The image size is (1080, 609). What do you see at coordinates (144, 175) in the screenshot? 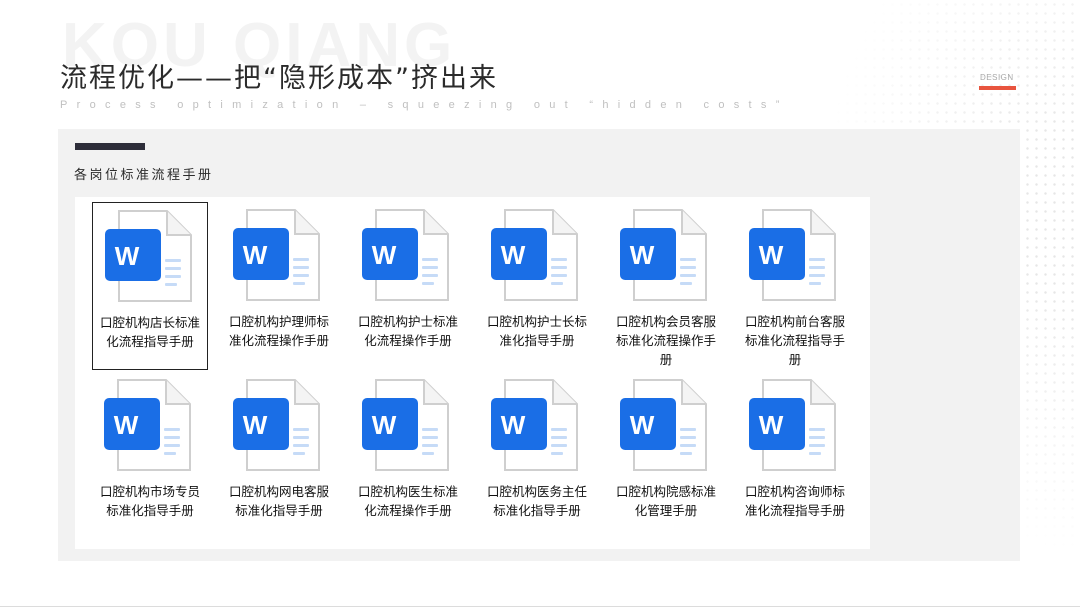
I see `section-heading: 各岗位标准流程手册` at bounding box center [144, 175].